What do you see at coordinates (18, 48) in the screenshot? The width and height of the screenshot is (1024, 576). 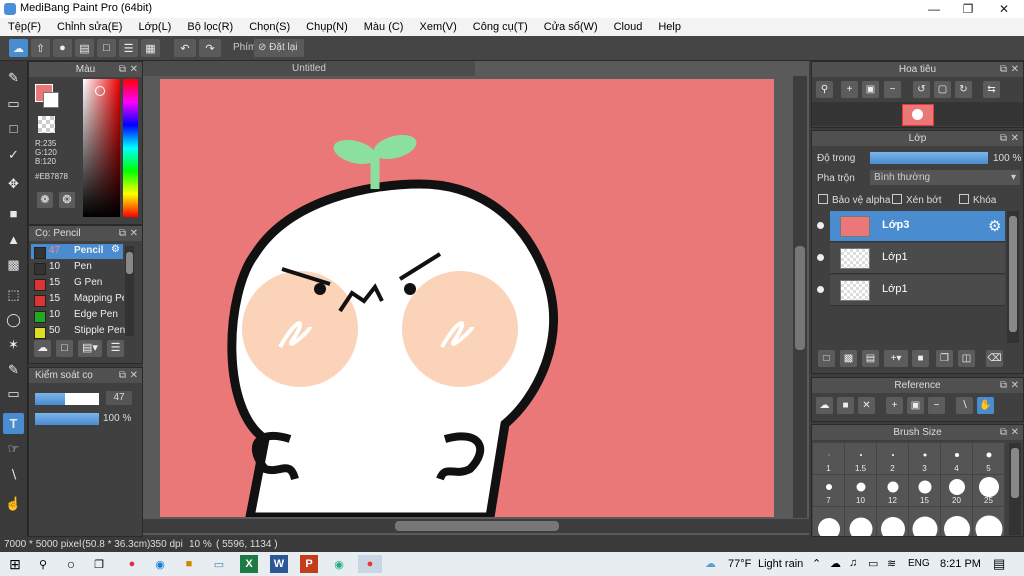 I see `cloud-icon: ☁` at bounding box center [18, 48].